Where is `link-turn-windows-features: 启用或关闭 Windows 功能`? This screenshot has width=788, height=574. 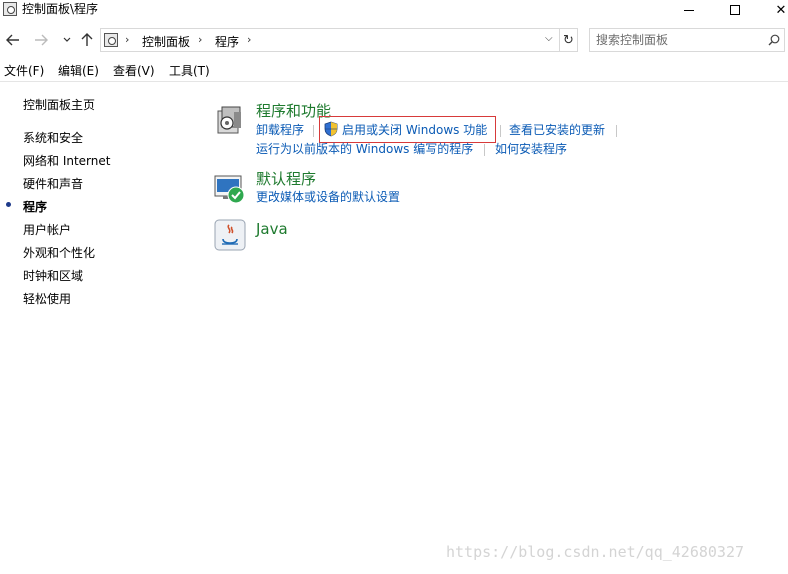 link-turn-windows-features: 启用或关闭 Windows 功能 is located at coordinates (414, 130).